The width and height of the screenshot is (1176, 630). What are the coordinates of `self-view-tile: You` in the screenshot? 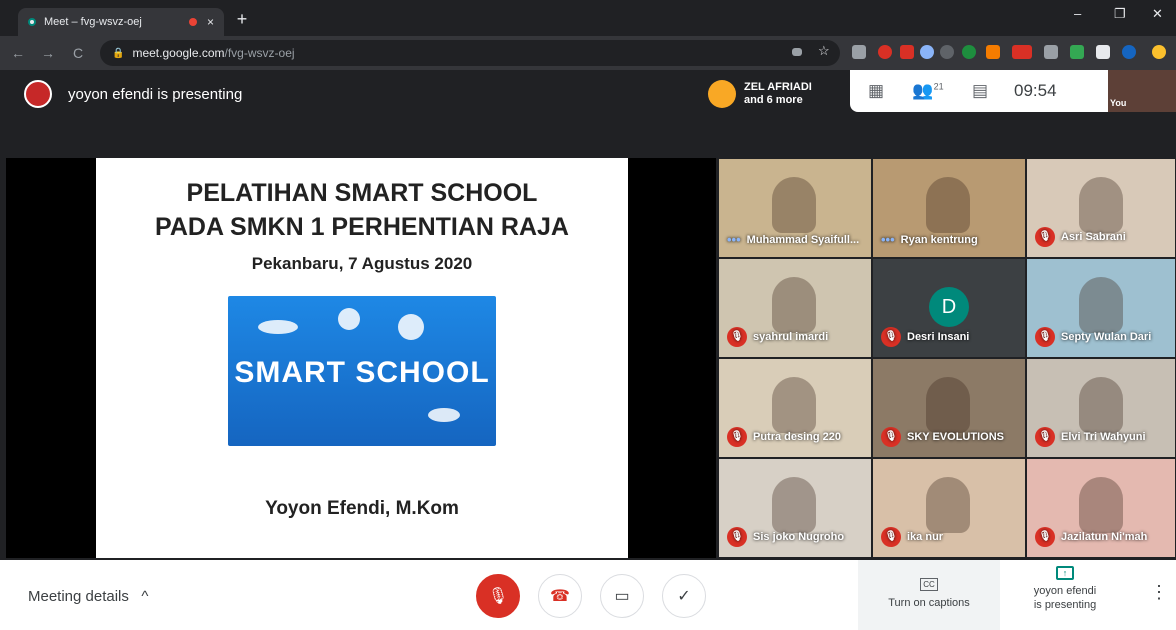 It's located at (1142, 91).